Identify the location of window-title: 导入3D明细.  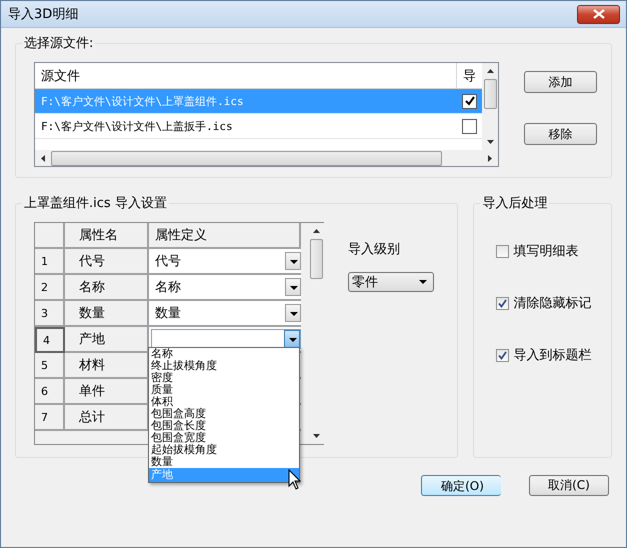
(43, 14).